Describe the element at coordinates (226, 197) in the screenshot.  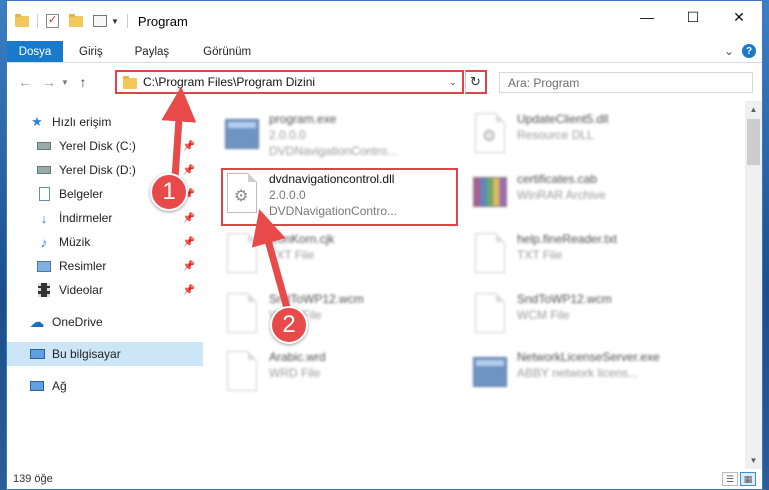
I see `annotation-arrows` at that location.